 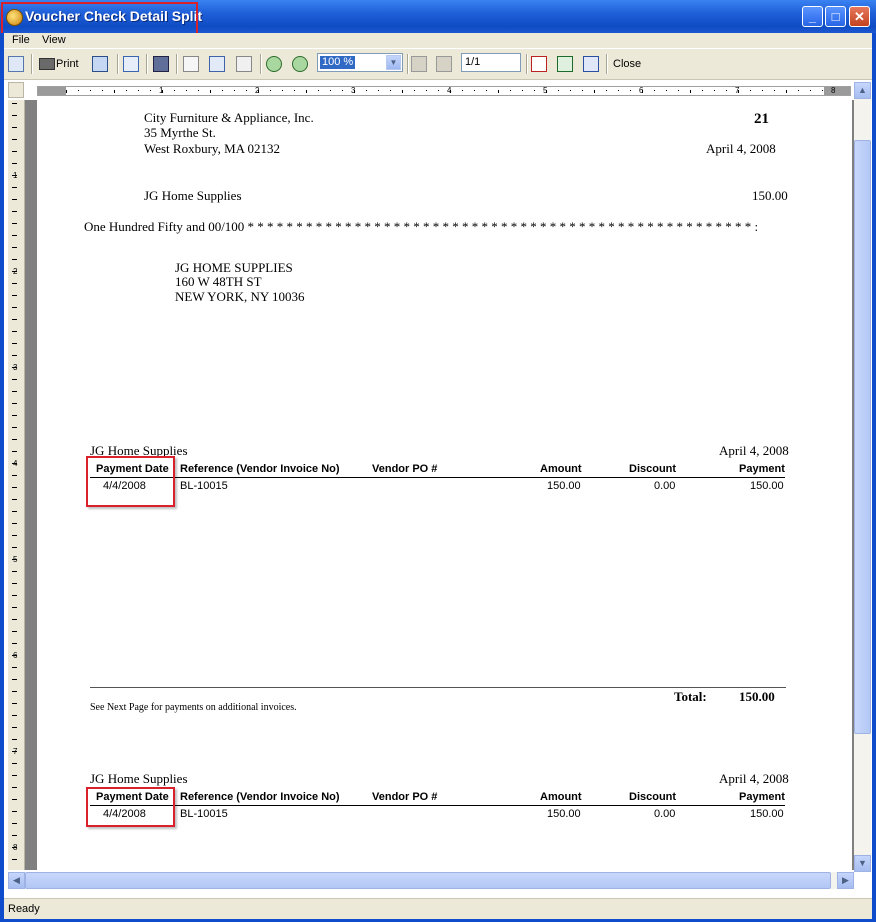 What do you see at coordinates (761, 119) in the screenshot?
I see `check-number: 21` at bounding box center [761, 119].